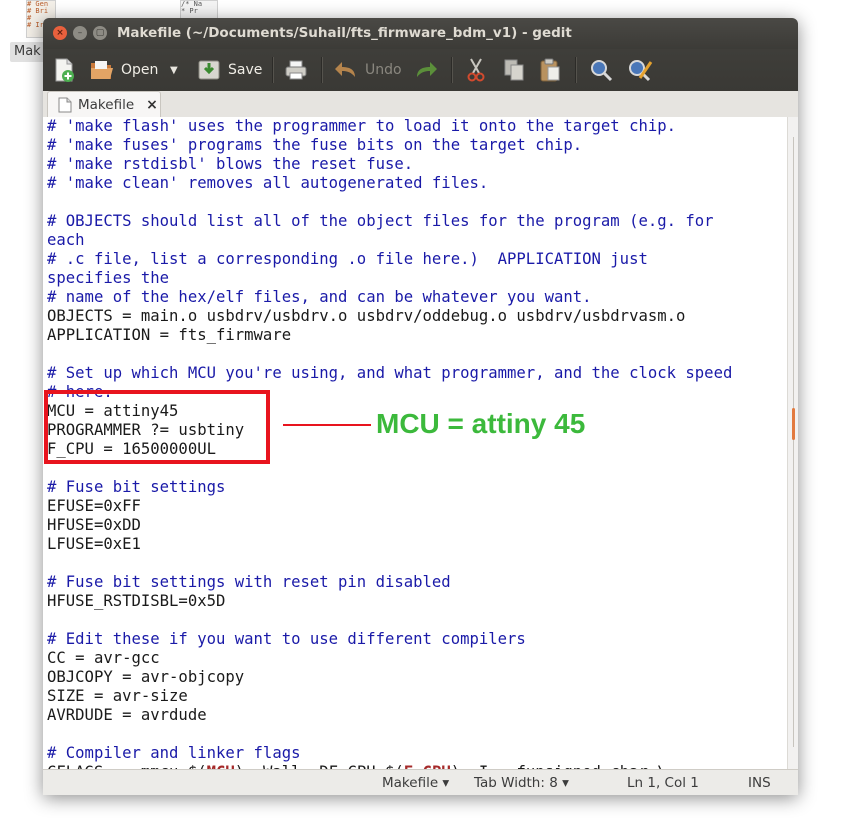  What do you see at coordinates (389, 753) in the screenshot?
I see `code-line: # Compiler and linker flags` at bounding box center [389, 753].